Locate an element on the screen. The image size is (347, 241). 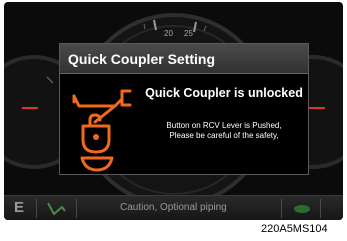
quick-coupler-unlock-icon is located at coordinates (102, 130).